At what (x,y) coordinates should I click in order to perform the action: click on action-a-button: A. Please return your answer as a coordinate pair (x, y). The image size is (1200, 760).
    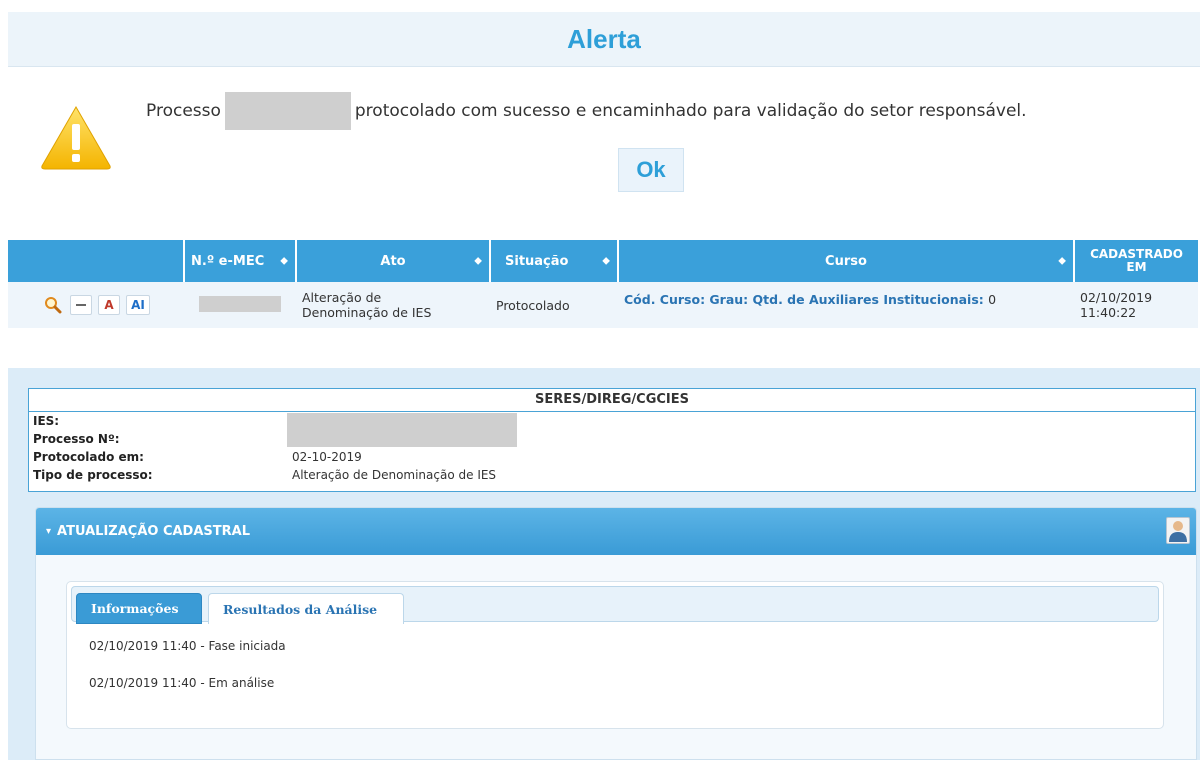
    Looking at the image, I should click on (109, 305).